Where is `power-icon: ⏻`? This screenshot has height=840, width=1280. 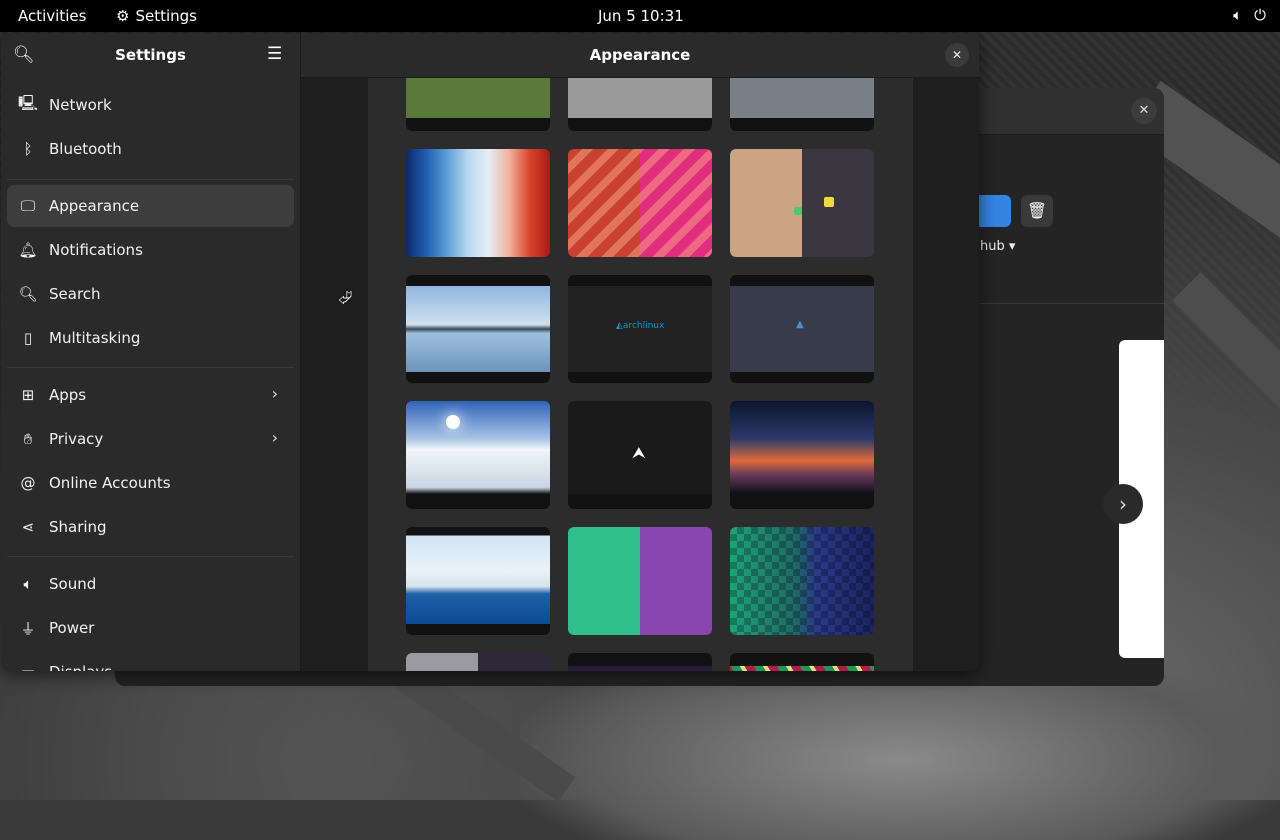 power-icon: ⏻ is located at coordinates (1260, 15).